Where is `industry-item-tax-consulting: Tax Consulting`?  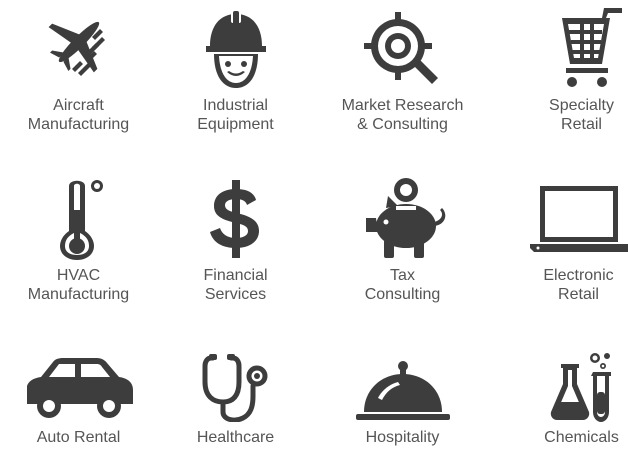
industry-item-tax-consulting: Tax Consulting is located at coordinates (402, 240).